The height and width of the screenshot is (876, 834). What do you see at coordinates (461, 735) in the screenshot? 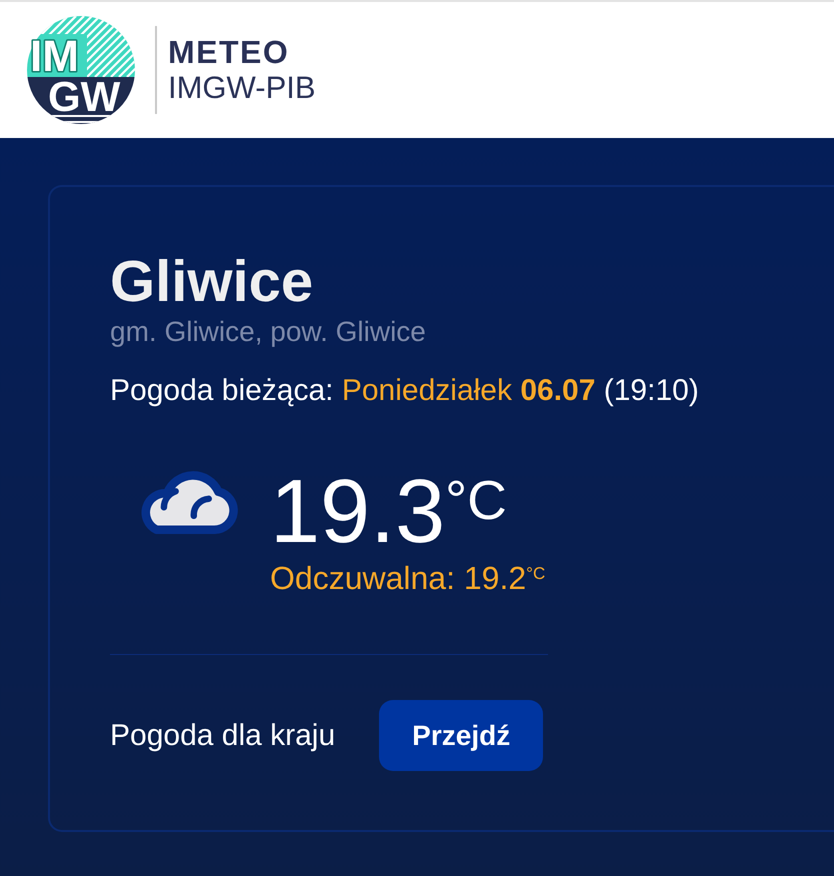
I see `go-button: Przejdź` at bounding box center [461, 735].